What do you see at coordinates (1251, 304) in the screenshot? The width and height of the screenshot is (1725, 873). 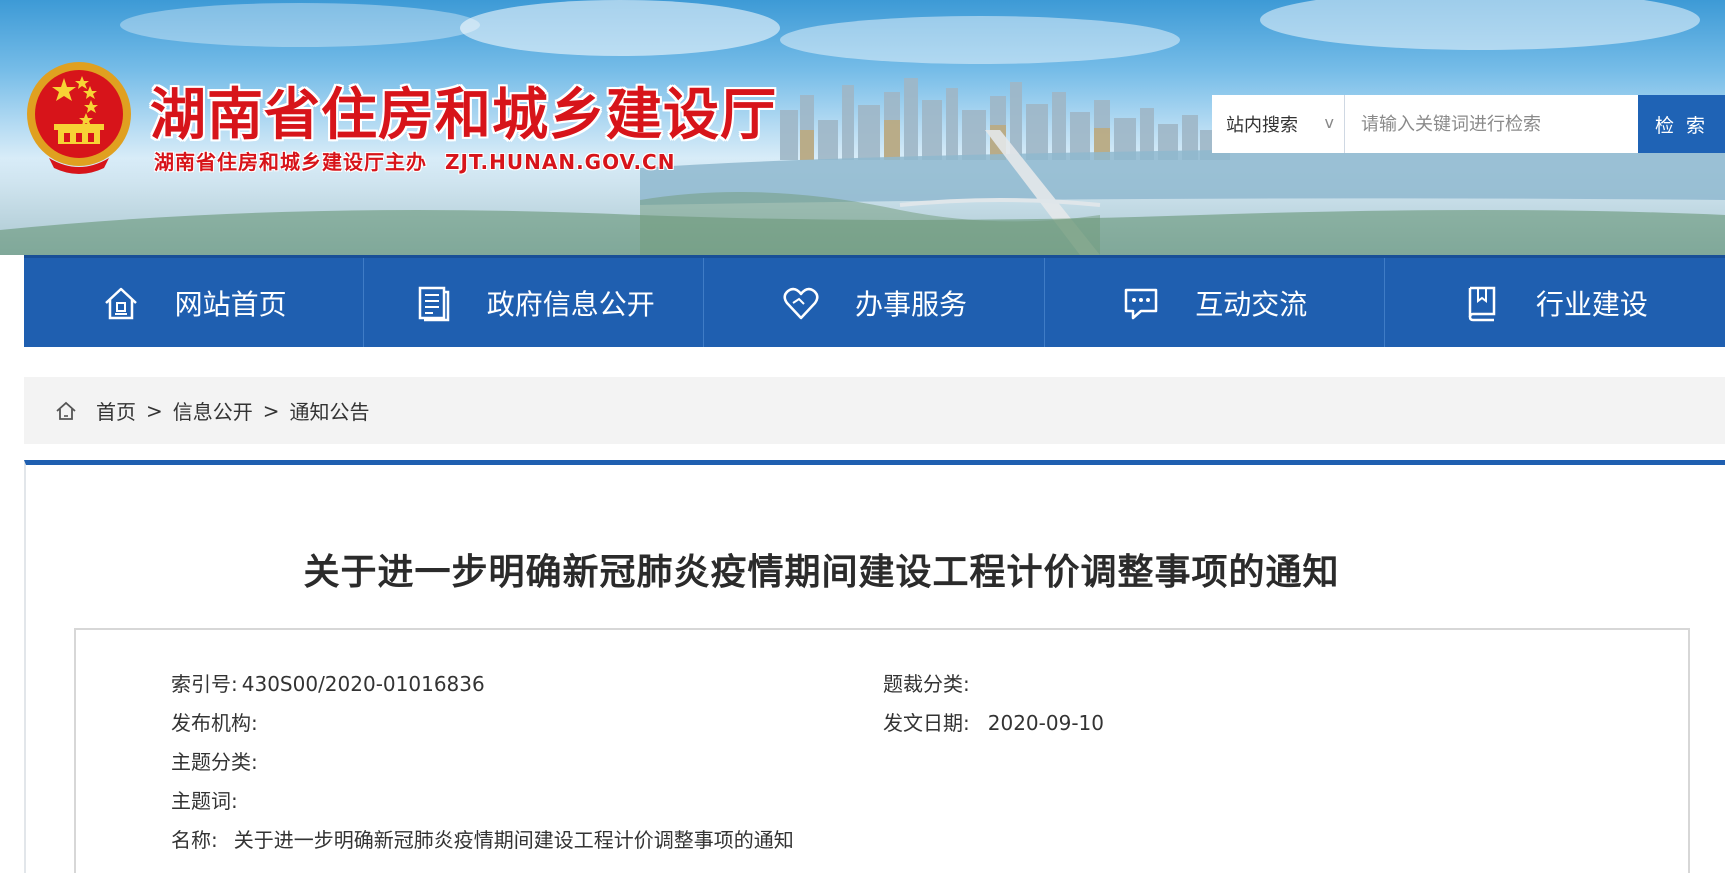 I see `nav-item-label: 互动交流` at bounding box center [1251, 304].